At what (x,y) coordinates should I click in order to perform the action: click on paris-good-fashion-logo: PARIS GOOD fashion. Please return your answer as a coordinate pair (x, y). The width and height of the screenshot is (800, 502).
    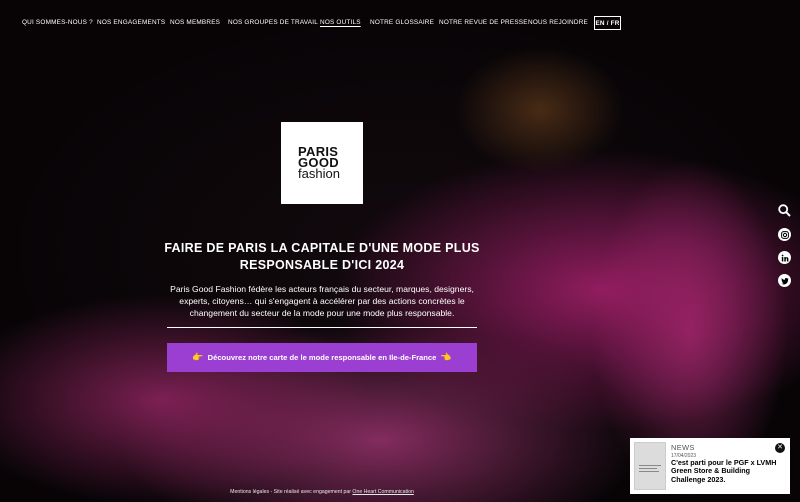
    Looking at the image, I should click on (322, 163).